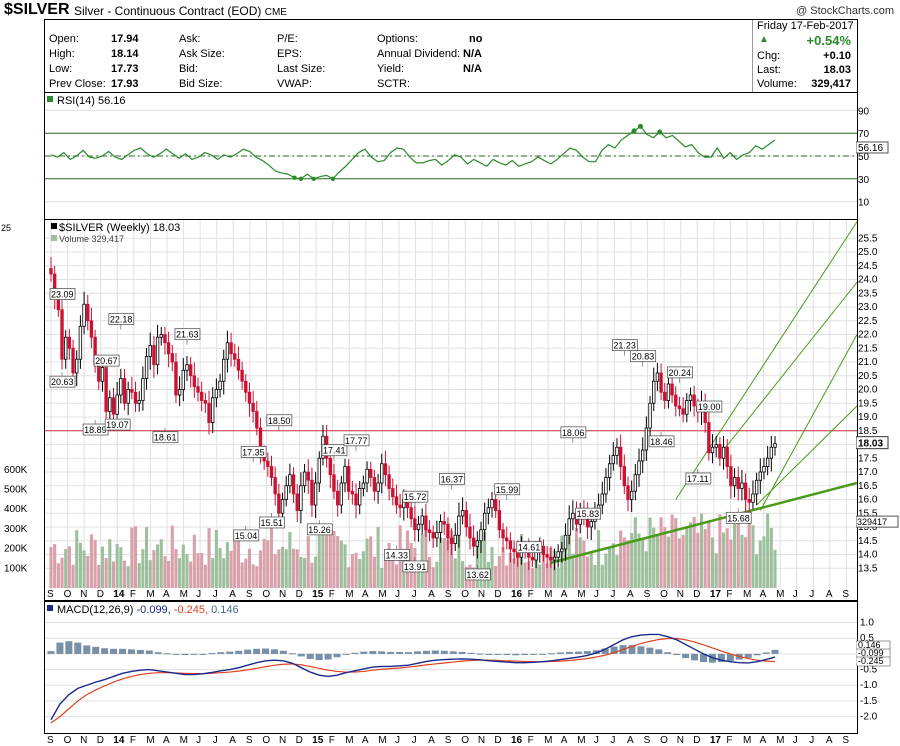 The image size is (900, 746). Describe the element at coordinates (215, 740) in the screenshot. I see `month-tick-label-bottom: J` at that location.